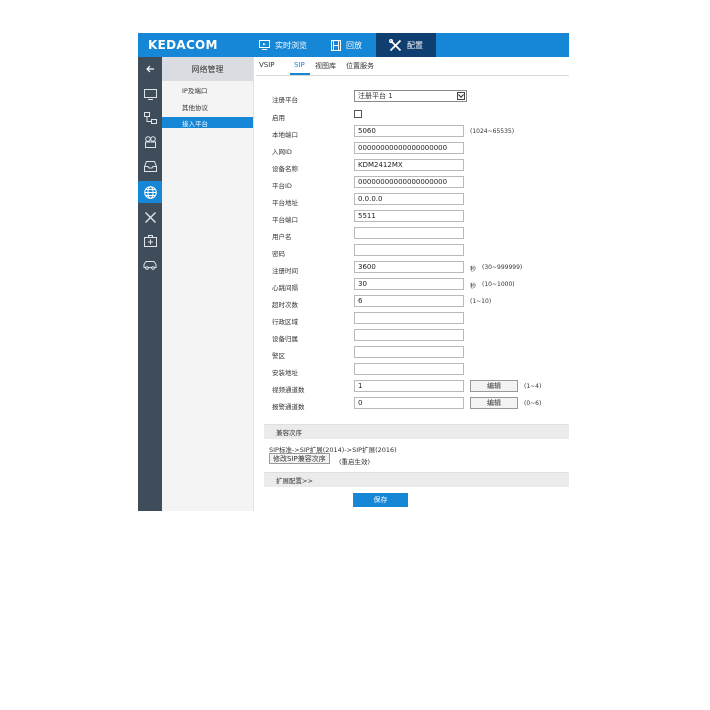 The height and width of the screenshot is (710, 710). What do you see at coordinates (533, 403) in the screenshot?
I see `alarm-channels-hint: (0~6)` at bounding box center [533, 403].